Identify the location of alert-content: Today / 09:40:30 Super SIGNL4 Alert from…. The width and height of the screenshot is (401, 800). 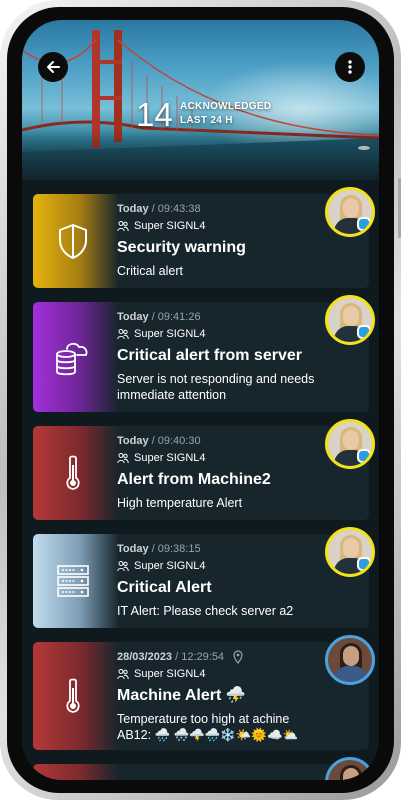
(220, 472).